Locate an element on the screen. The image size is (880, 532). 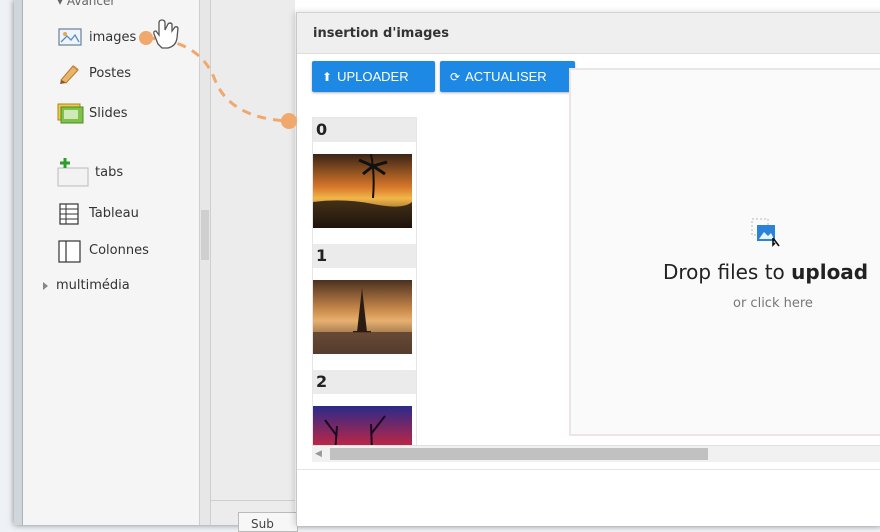
dialog-title: insertion d'images is located at coordinates (381, 33).